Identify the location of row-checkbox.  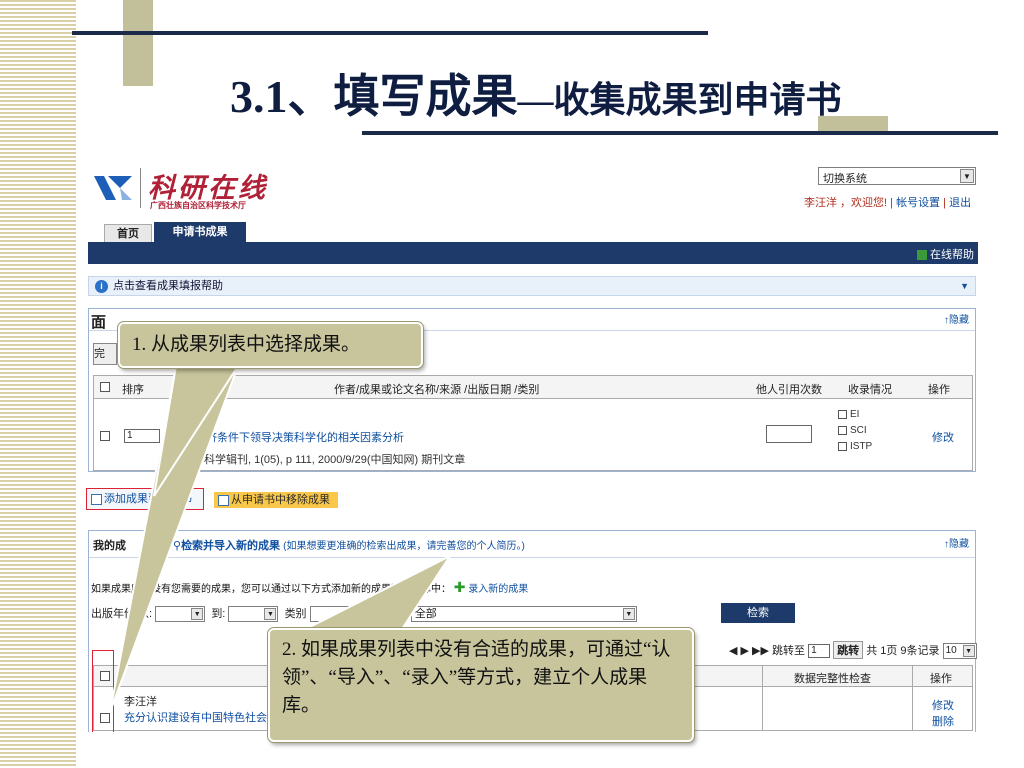
(105, 437).